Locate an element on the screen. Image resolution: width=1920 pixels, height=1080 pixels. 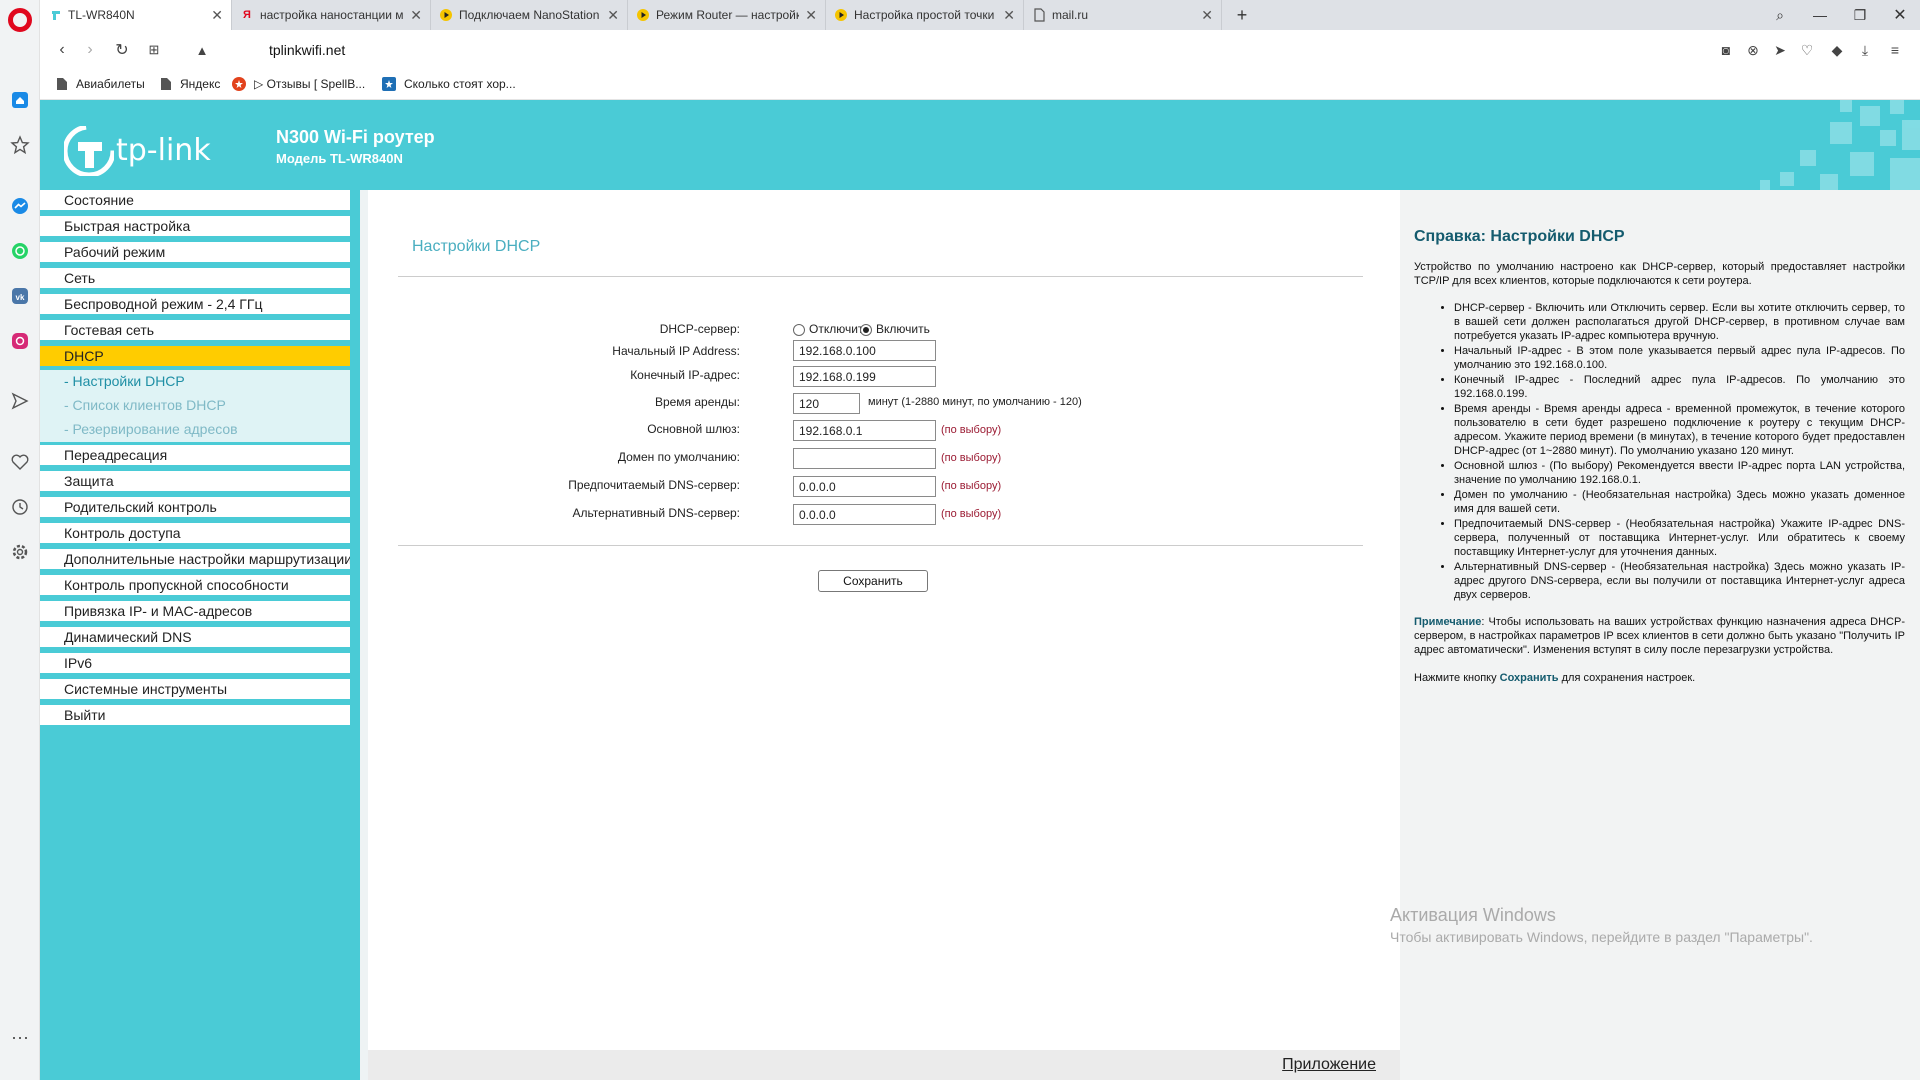
heart-bookmark-icon: ♡ is located at coordinates (1807, 50).